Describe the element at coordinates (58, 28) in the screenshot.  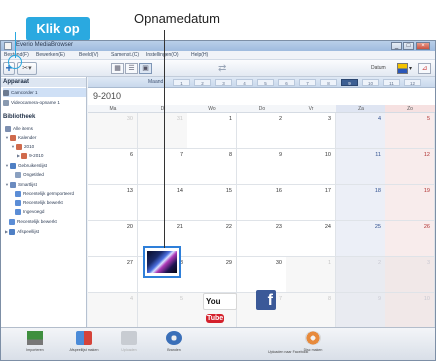
I see `add-callout-label: Klik op` at that location.